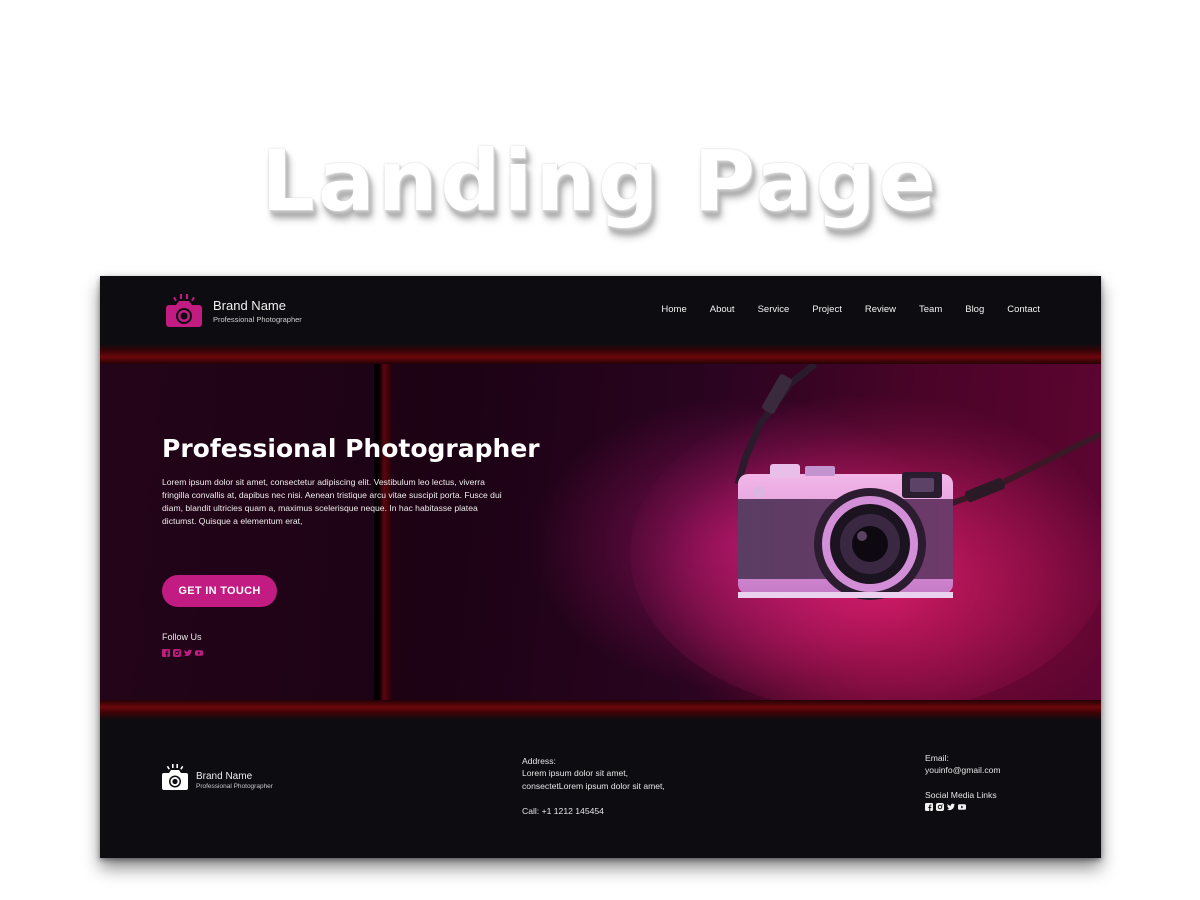 This screenshot has height=900, width=1200. I want to click on email-link: youinfo@gmail.com, so click(963, 770).